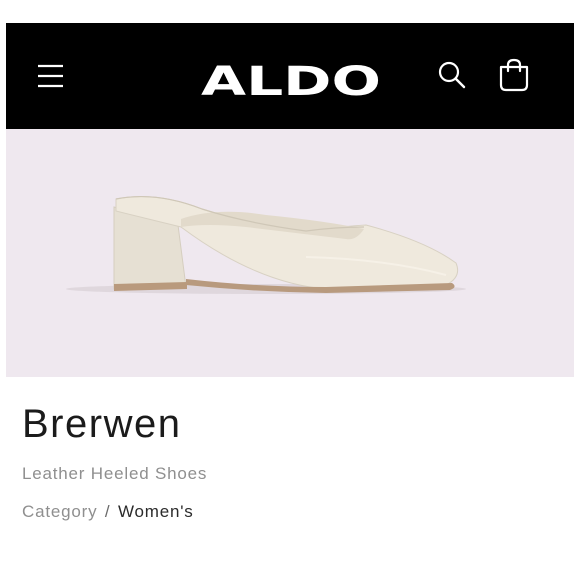 Image resolution: width=580 pixels, height=580 pixels. Describe the element at coordinates (156, 511) in the screenshot. I see `breadcrumb-current: Women's` at that location.